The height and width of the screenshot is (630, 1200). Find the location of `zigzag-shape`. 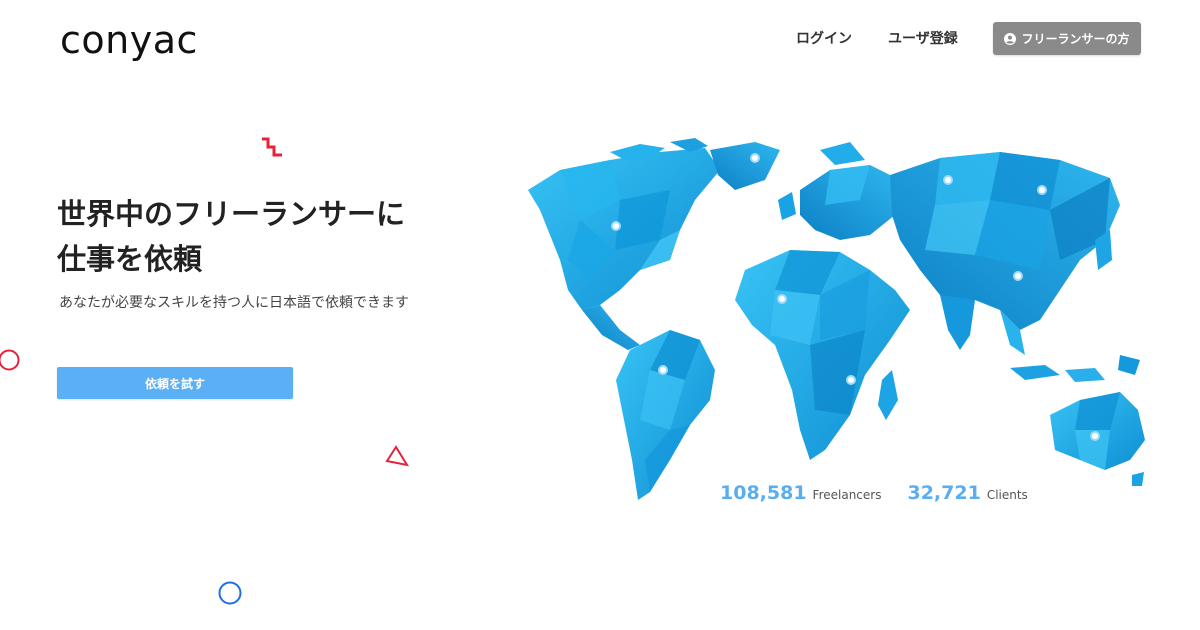

zigzag-shape is located at coordinates (272, 147).